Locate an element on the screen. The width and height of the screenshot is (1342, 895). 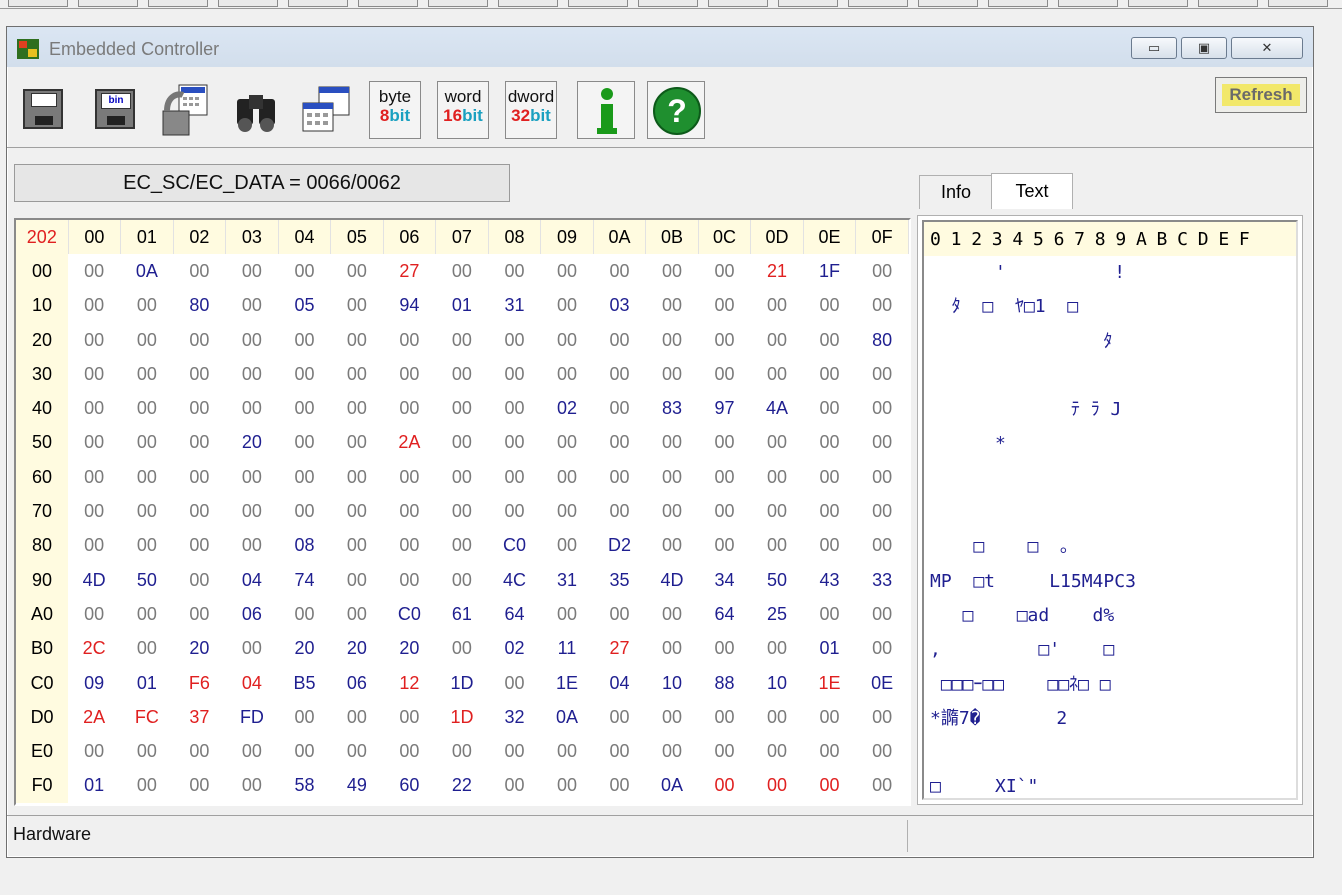
byte-view-button: byte 8bit is located at coordinates (395, 110).